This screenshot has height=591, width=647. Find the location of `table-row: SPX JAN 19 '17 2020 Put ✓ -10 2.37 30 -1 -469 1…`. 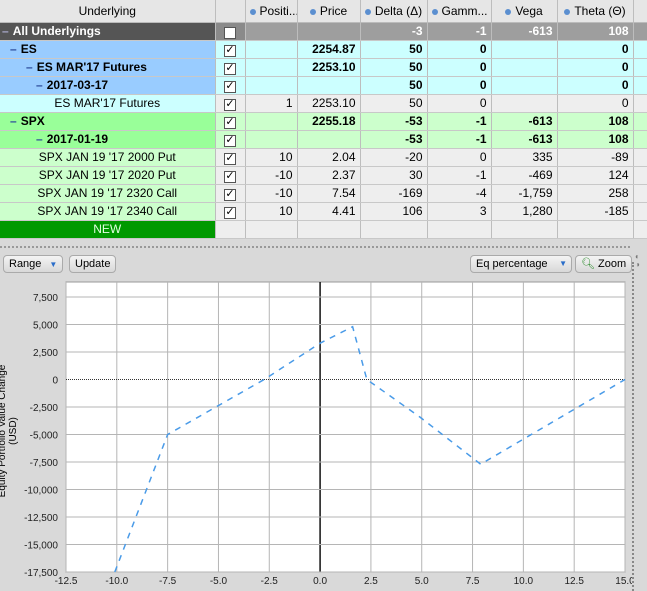

table-row: SPX JAN 19 '17 2020 Put ✓ -10 2.37 30 -1 -469 1… is located at coordinates (323, 175).